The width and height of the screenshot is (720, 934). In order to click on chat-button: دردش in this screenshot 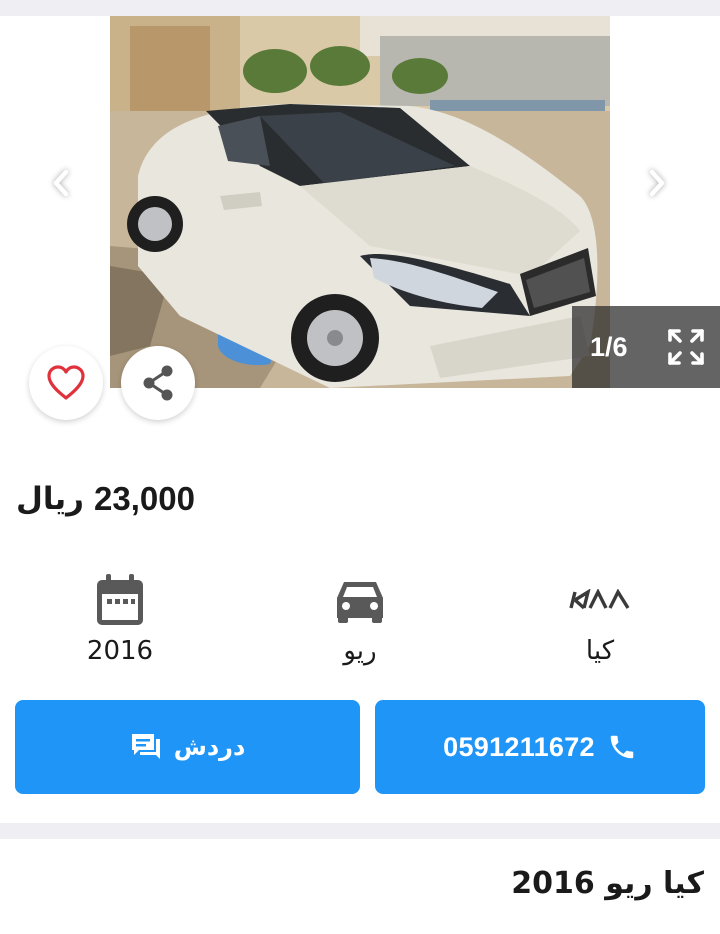, I will do `click(187, 747)`.